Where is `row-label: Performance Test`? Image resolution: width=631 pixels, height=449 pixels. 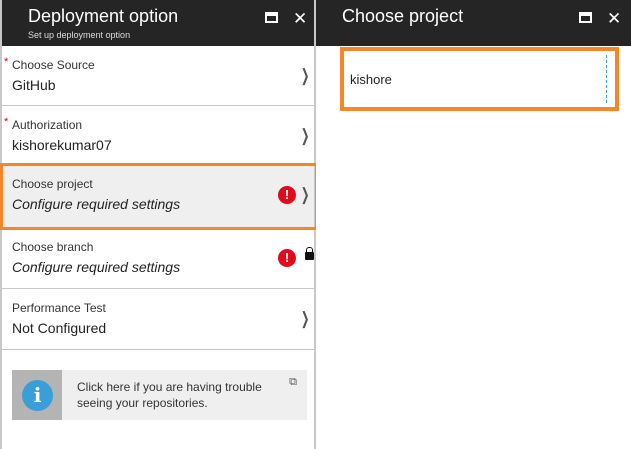 row-label: Performance Test is located at coordinates (59, 308).